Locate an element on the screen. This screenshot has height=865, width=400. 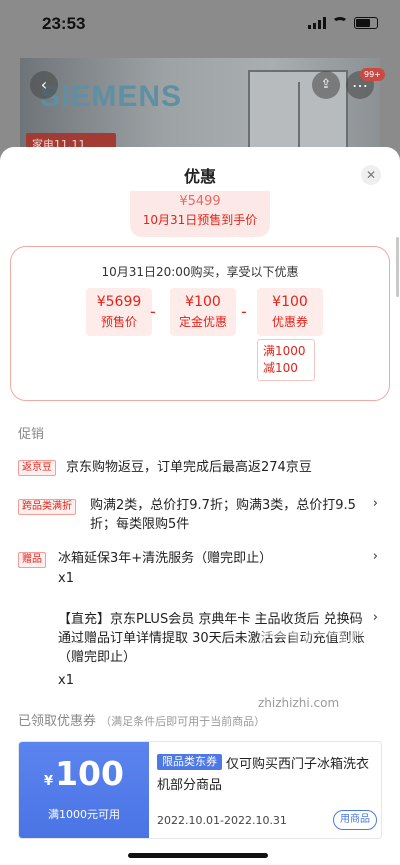
calc-header: 10月31日20:00购买，享受以下优惠 is located at coordinates (200, 272).